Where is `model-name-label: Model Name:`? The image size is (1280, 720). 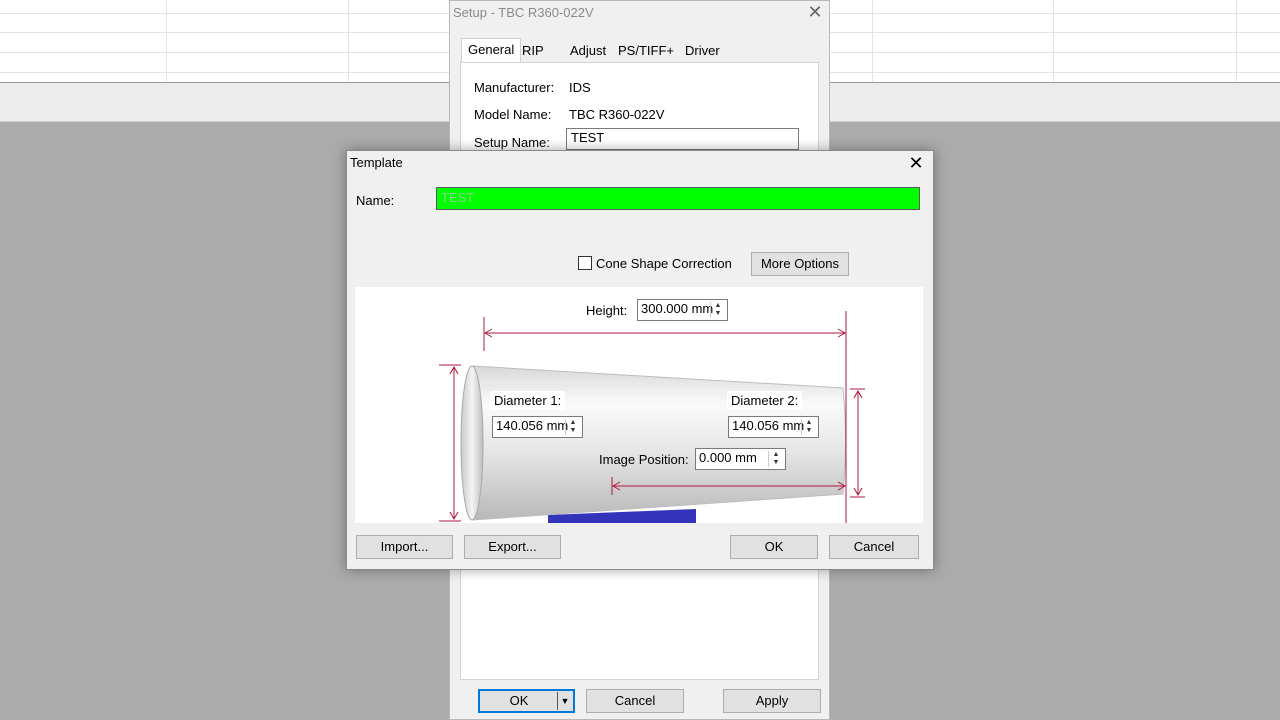
model-name-label: Model Name: is located at coordinates (513, 114).